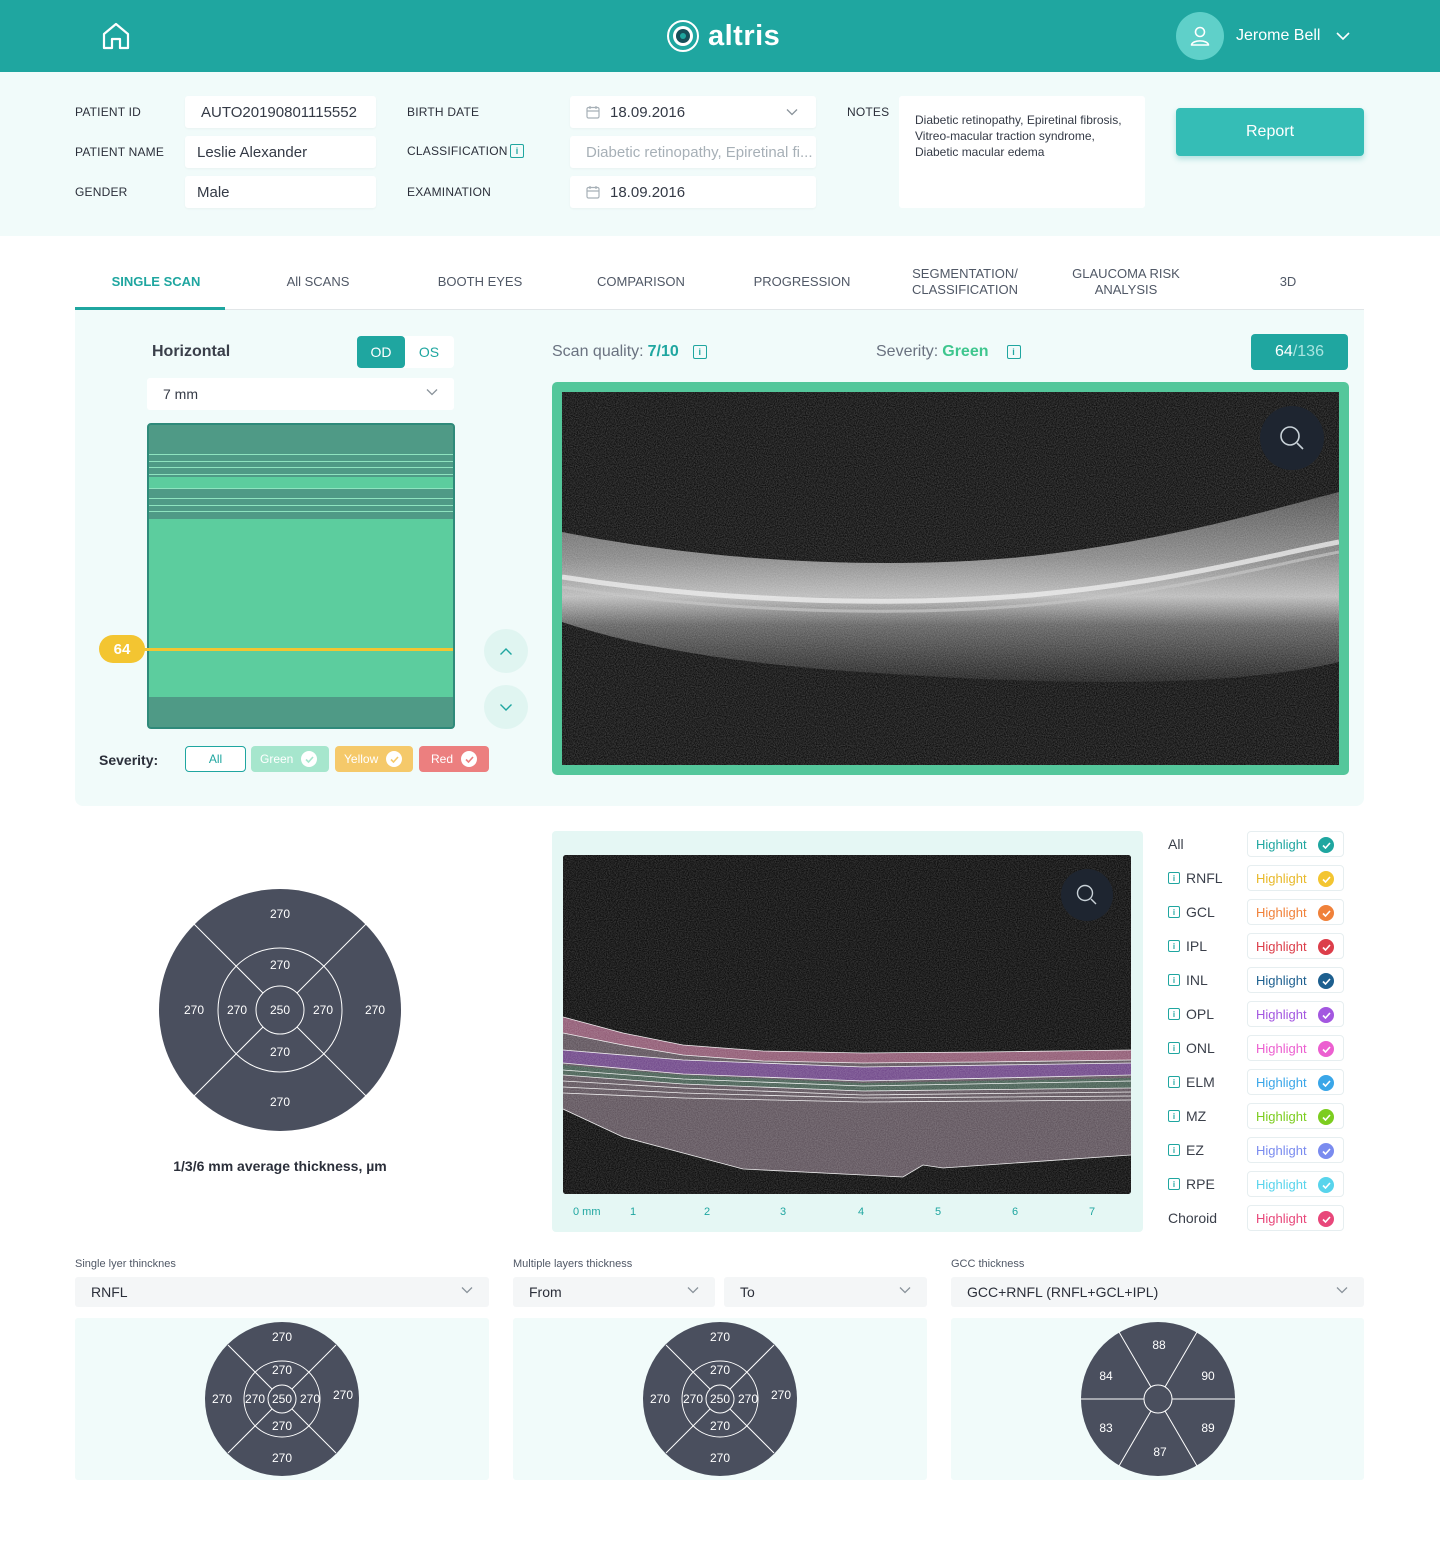 This screenshot has width=1440, height=1551. I want to click on oct-scan-image, so click(950, 578).